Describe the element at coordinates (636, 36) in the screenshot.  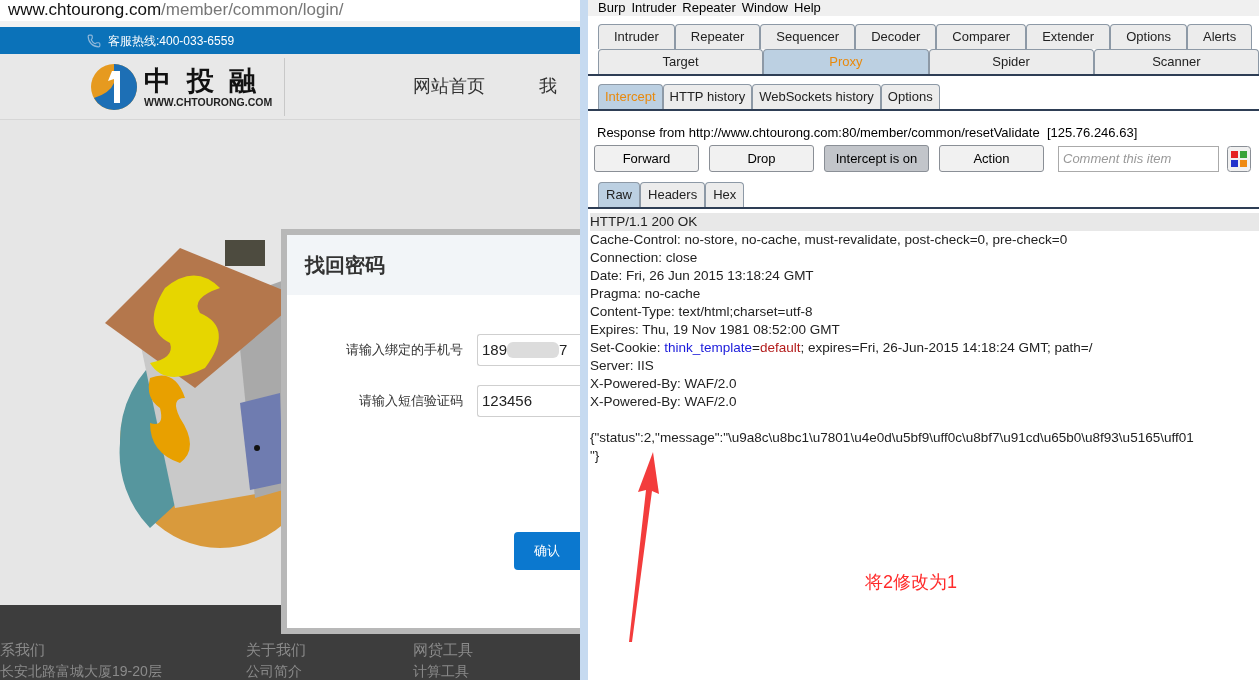
I see `tab: Intruder` at that location.